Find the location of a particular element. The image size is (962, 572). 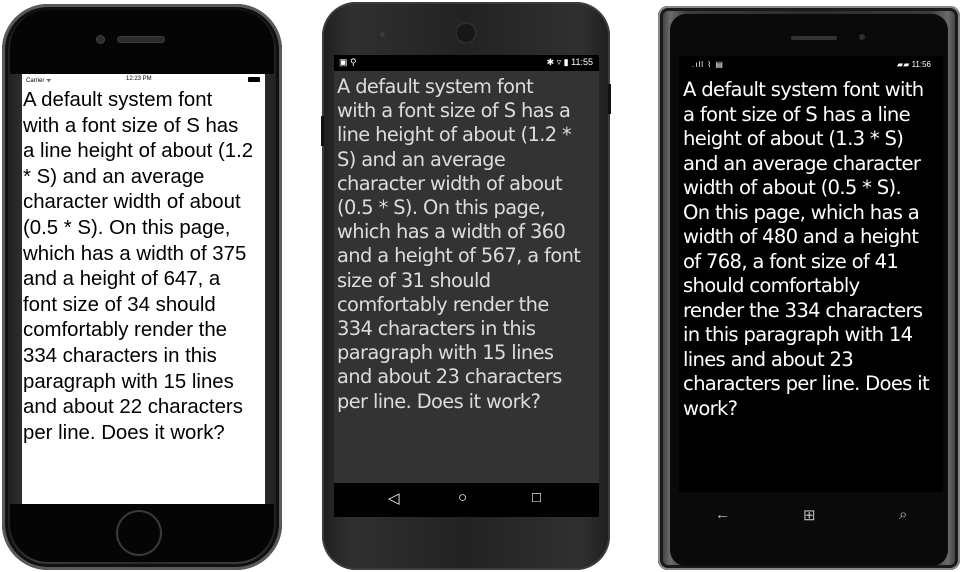

iphone-top-bezel is located at coordinates (142, 42).